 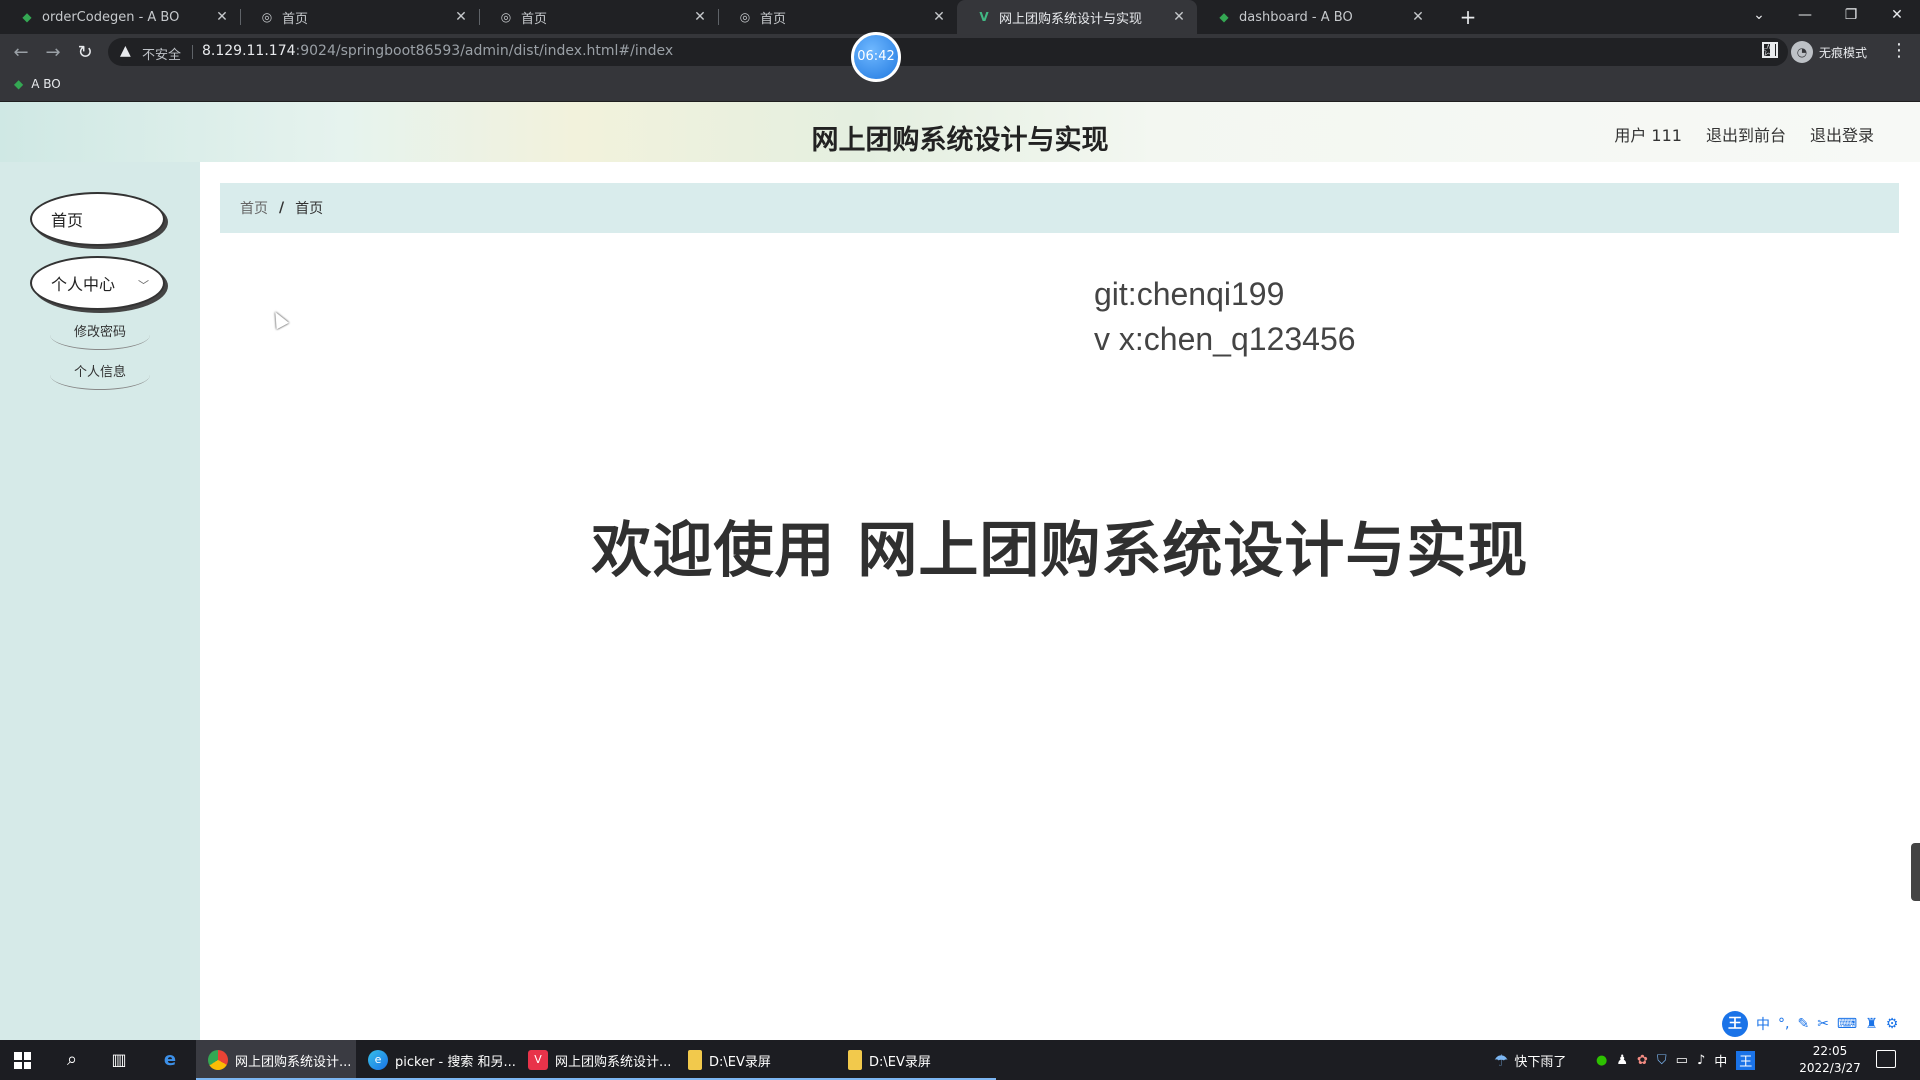 I want to click on system-tray: ● ♟ ✿ ⛉ ▭ ♪ 中 王, so click(x=1676, y=1060).